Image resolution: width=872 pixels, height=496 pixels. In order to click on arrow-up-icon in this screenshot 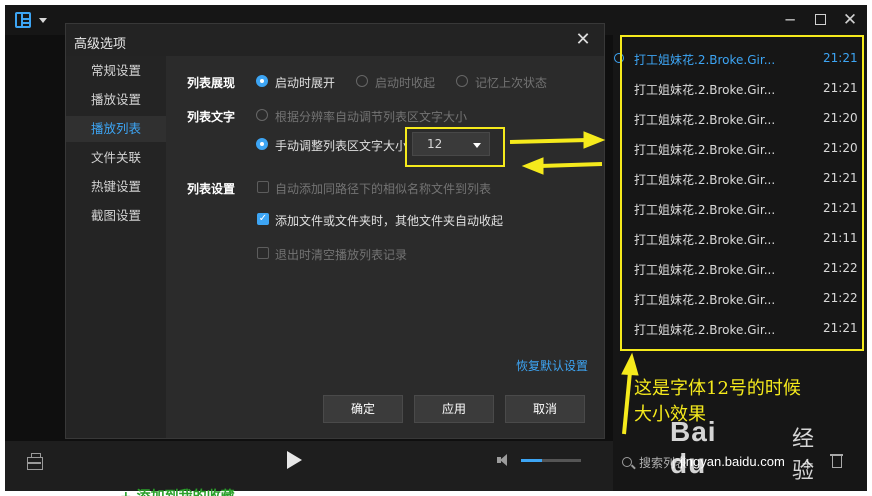, I will do `click(627, 403)`.